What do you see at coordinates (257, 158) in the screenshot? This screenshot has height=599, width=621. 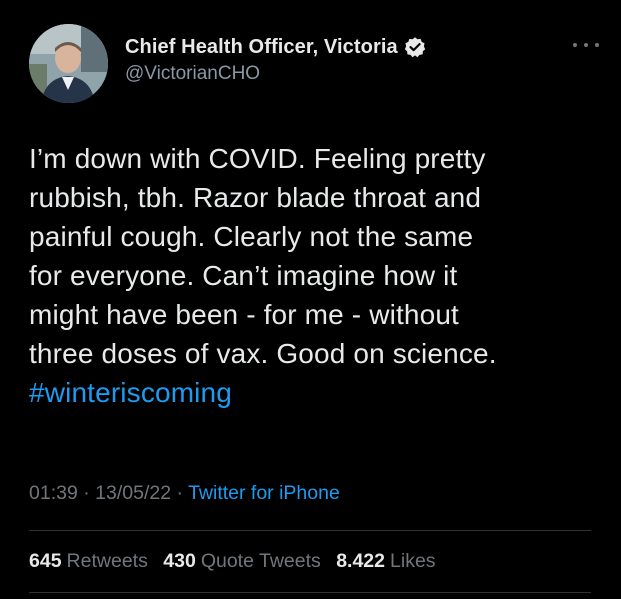 I see `tweet-text-line: I’m down with COVID. Feeling pretty` at bounding box center [257, 158].